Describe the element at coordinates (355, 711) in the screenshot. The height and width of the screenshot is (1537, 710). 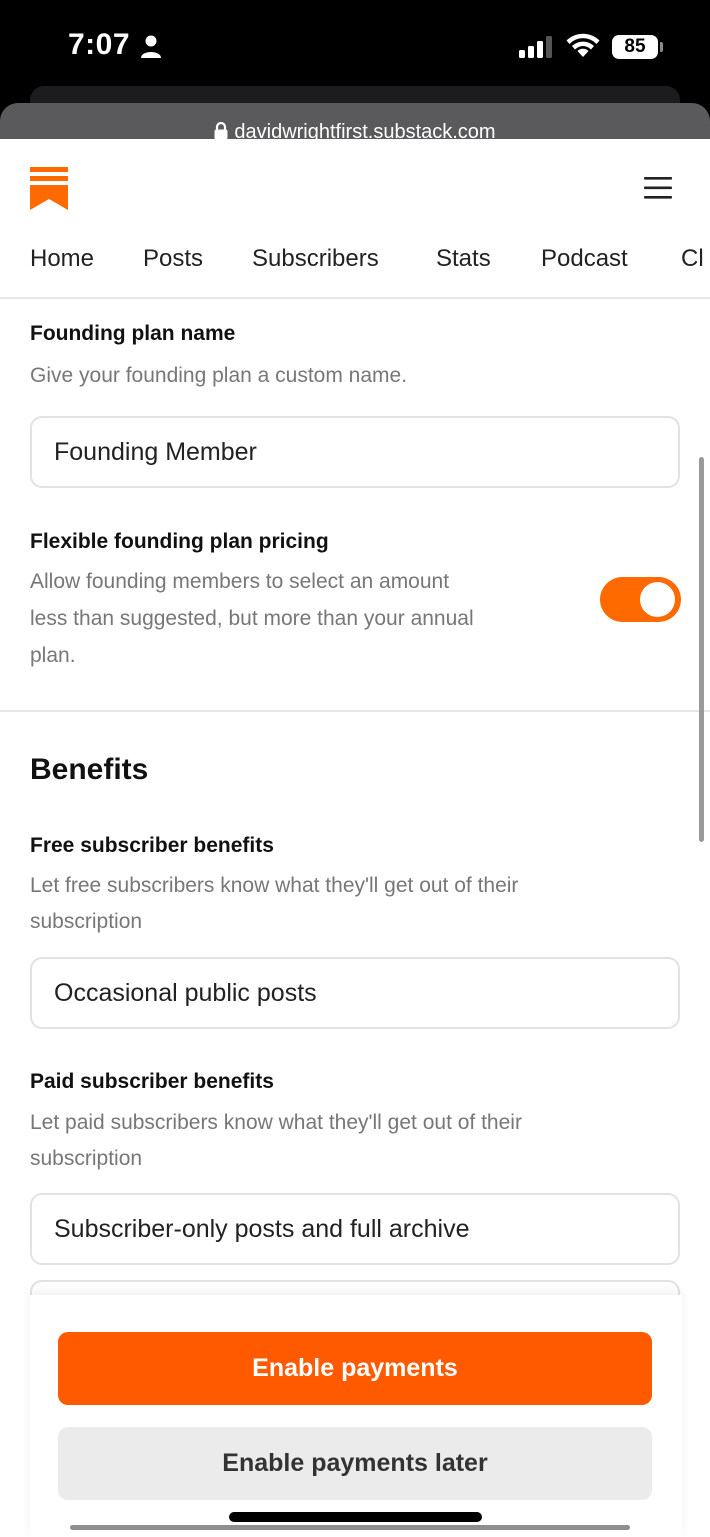
I see `section-divider` at that location.